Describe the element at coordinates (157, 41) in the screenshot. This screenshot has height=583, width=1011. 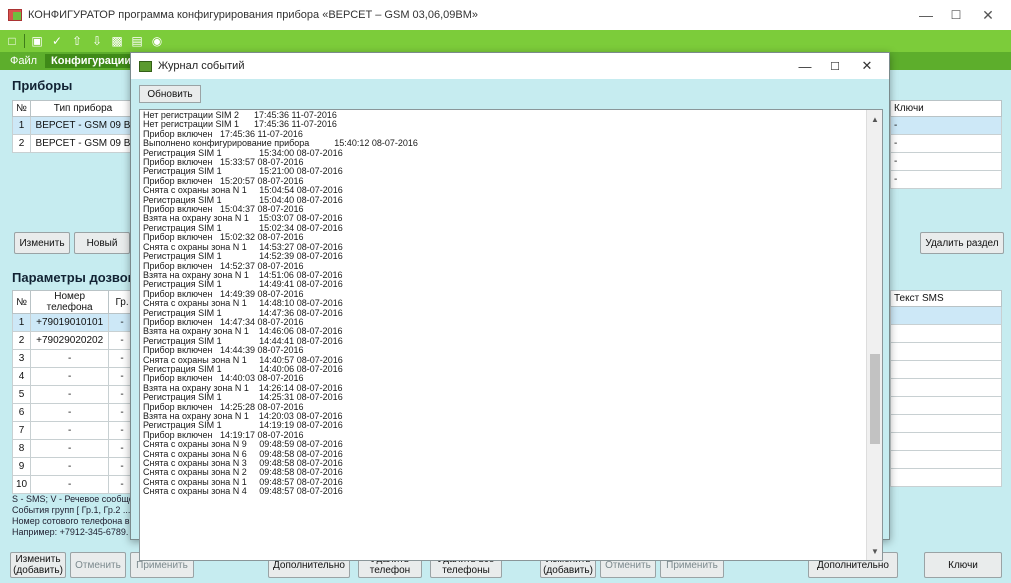
I see `info-icon: ◉` at that location.